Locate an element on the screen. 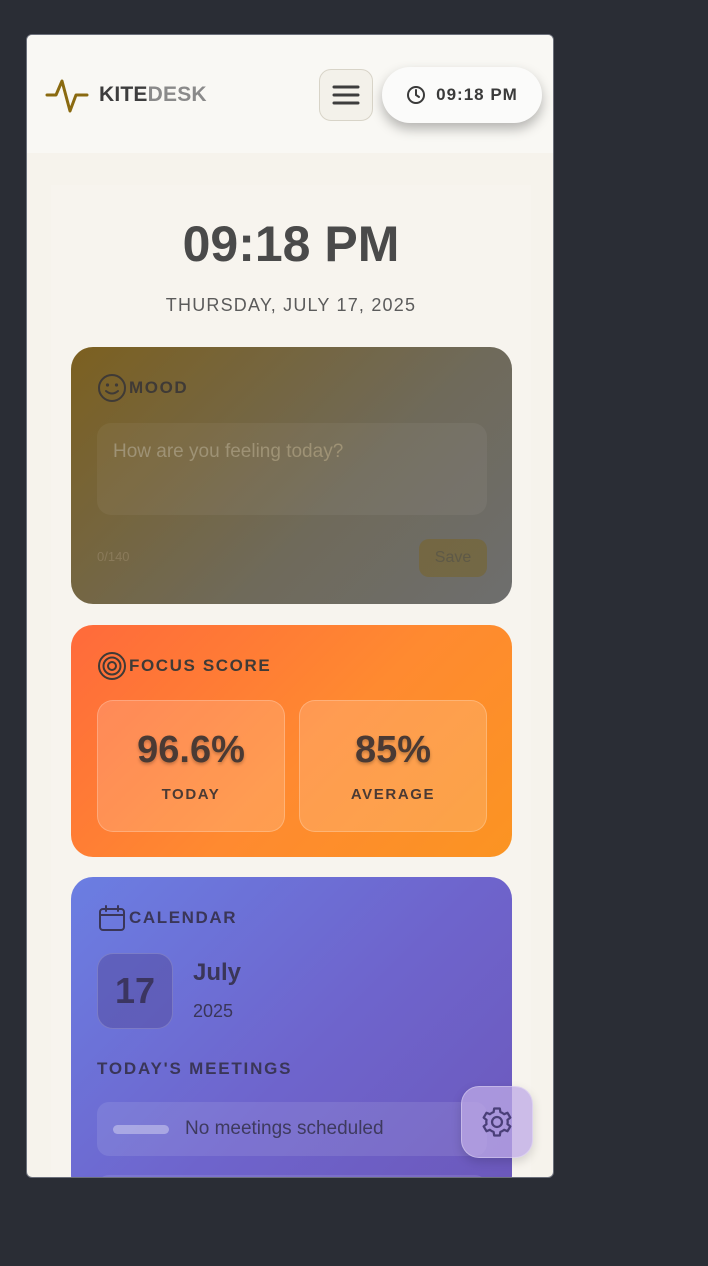 The width and height of the screenshot is (708, 1266). clock-pill: 09:18 PM is located at coordinates (462, 95).